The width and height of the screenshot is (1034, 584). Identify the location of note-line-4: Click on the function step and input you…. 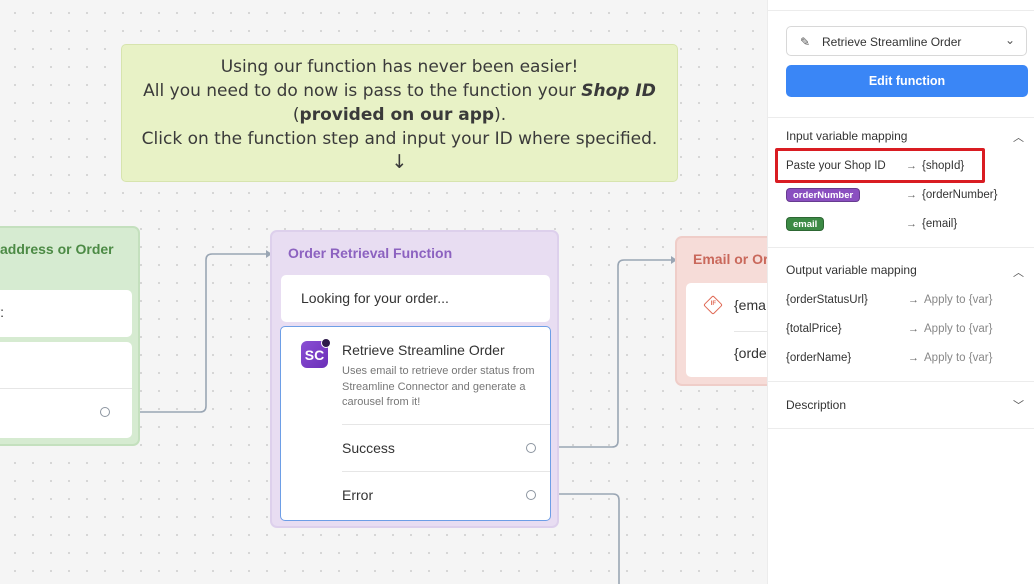
(399, 139).